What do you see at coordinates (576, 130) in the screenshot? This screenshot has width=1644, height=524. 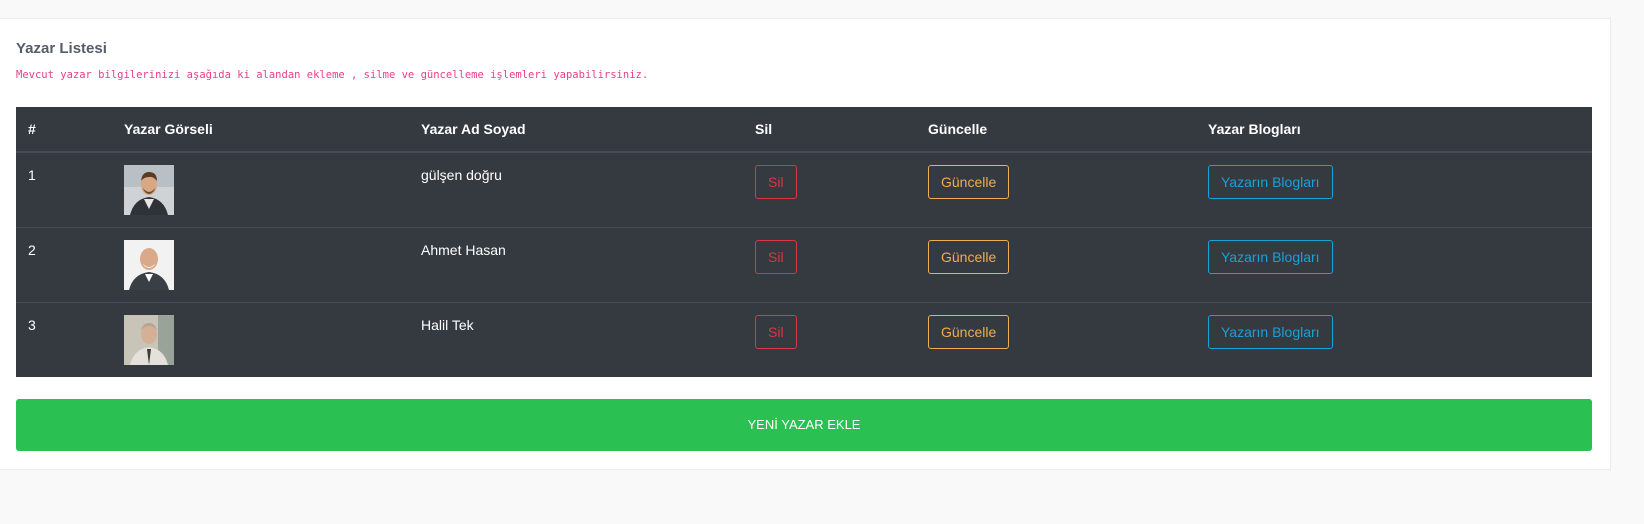 I see `header-author-name: Yazar Ad Soyad` at bounding box center [576, 130].